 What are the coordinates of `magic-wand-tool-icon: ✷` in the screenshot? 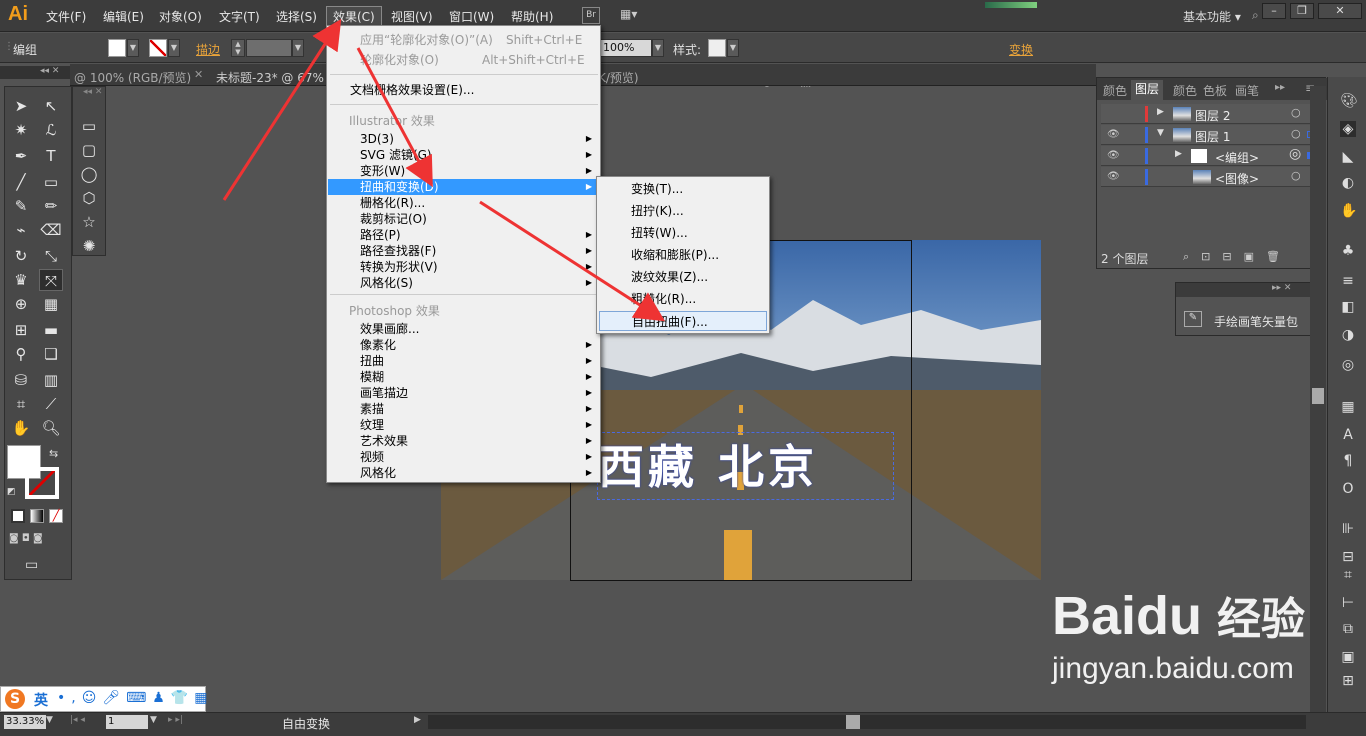 It's located at (21, 130).